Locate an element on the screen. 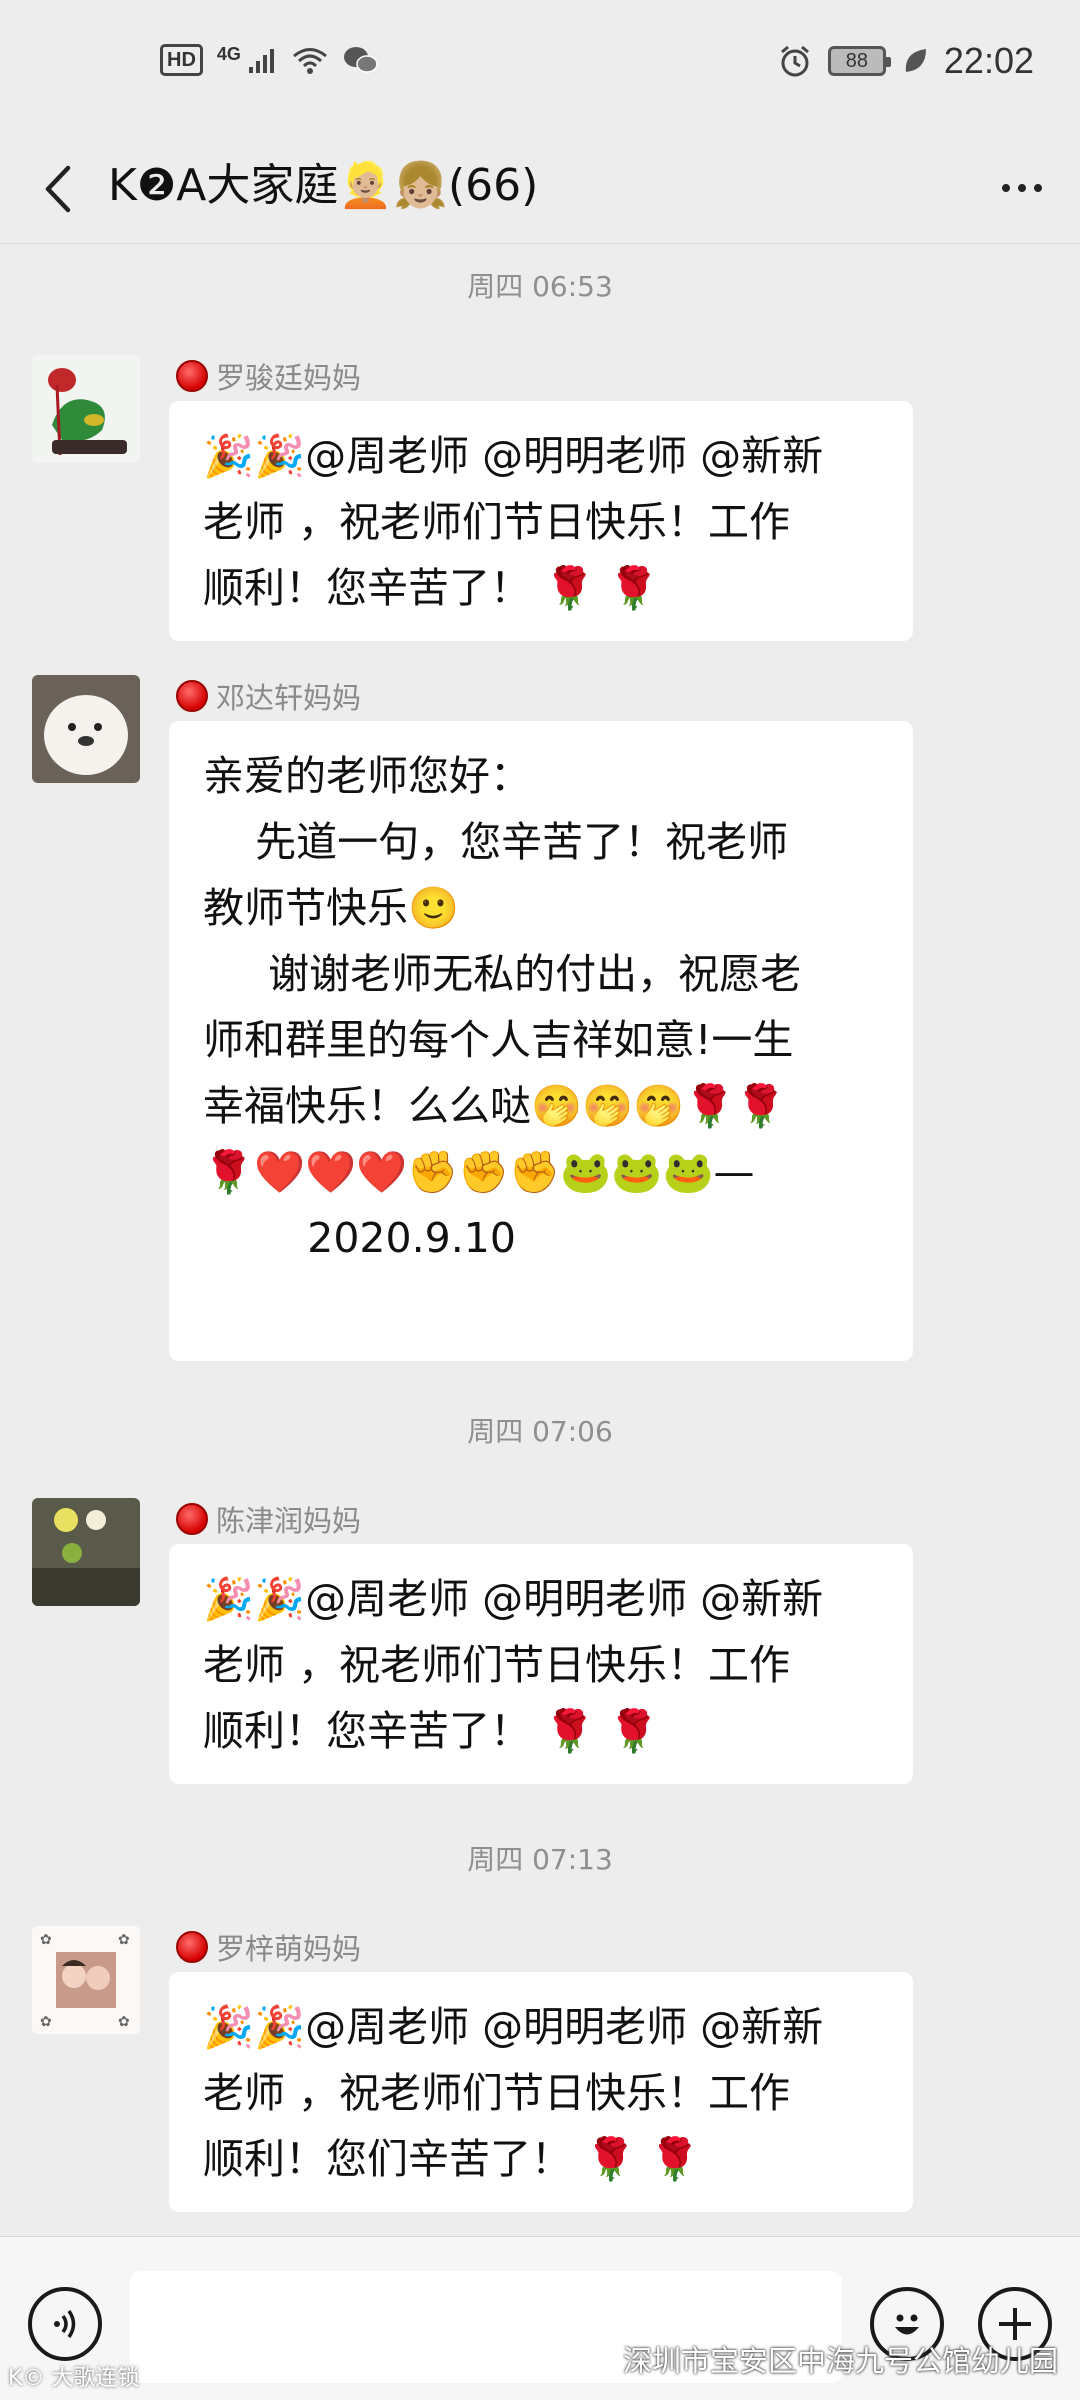 The image size is (1080, 2400). chat-title: K❷A大家庭👱🏼👧🏼(66) is located at coordinates (323, 185).